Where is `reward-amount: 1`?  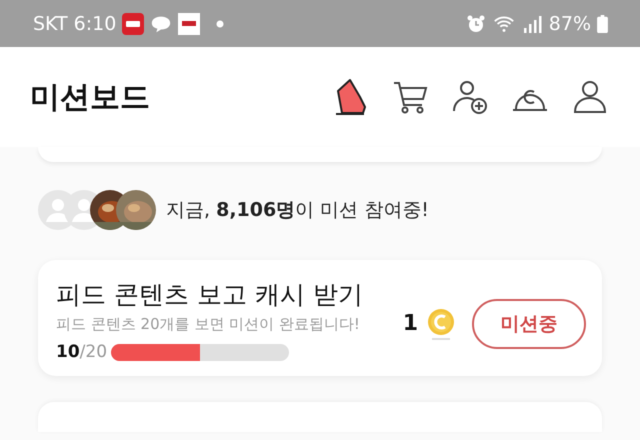 reward-amount: 1 is located at coordinates (410, 323).